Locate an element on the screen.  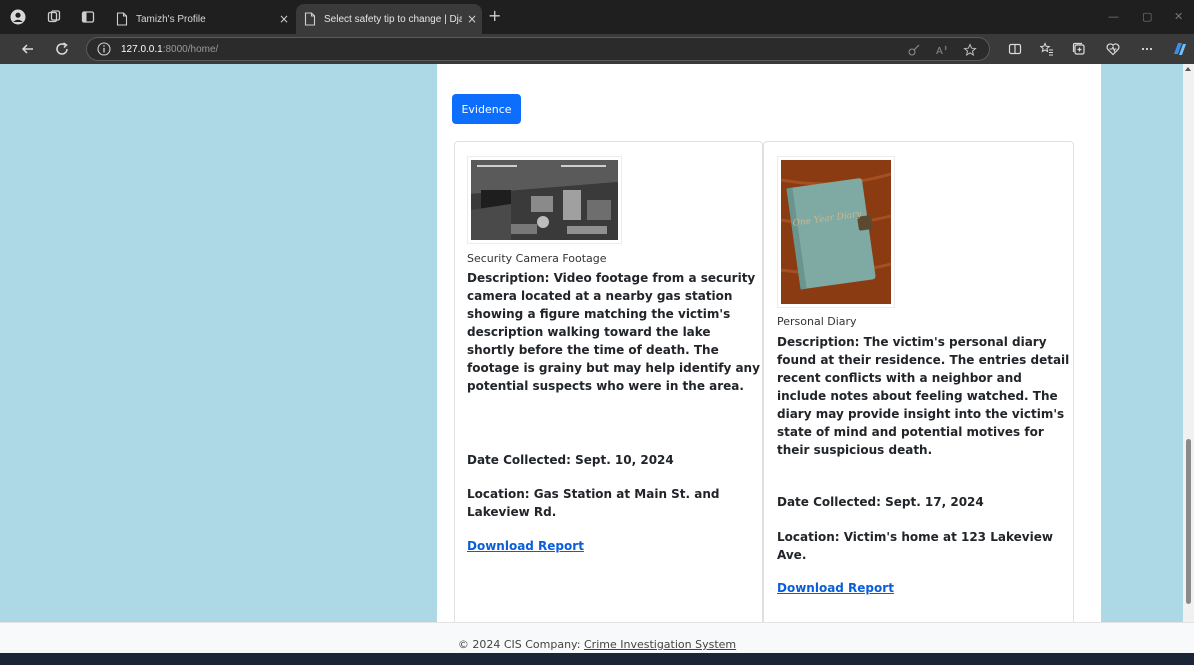
page-scrollbar is located at coordinates (1188, 343).